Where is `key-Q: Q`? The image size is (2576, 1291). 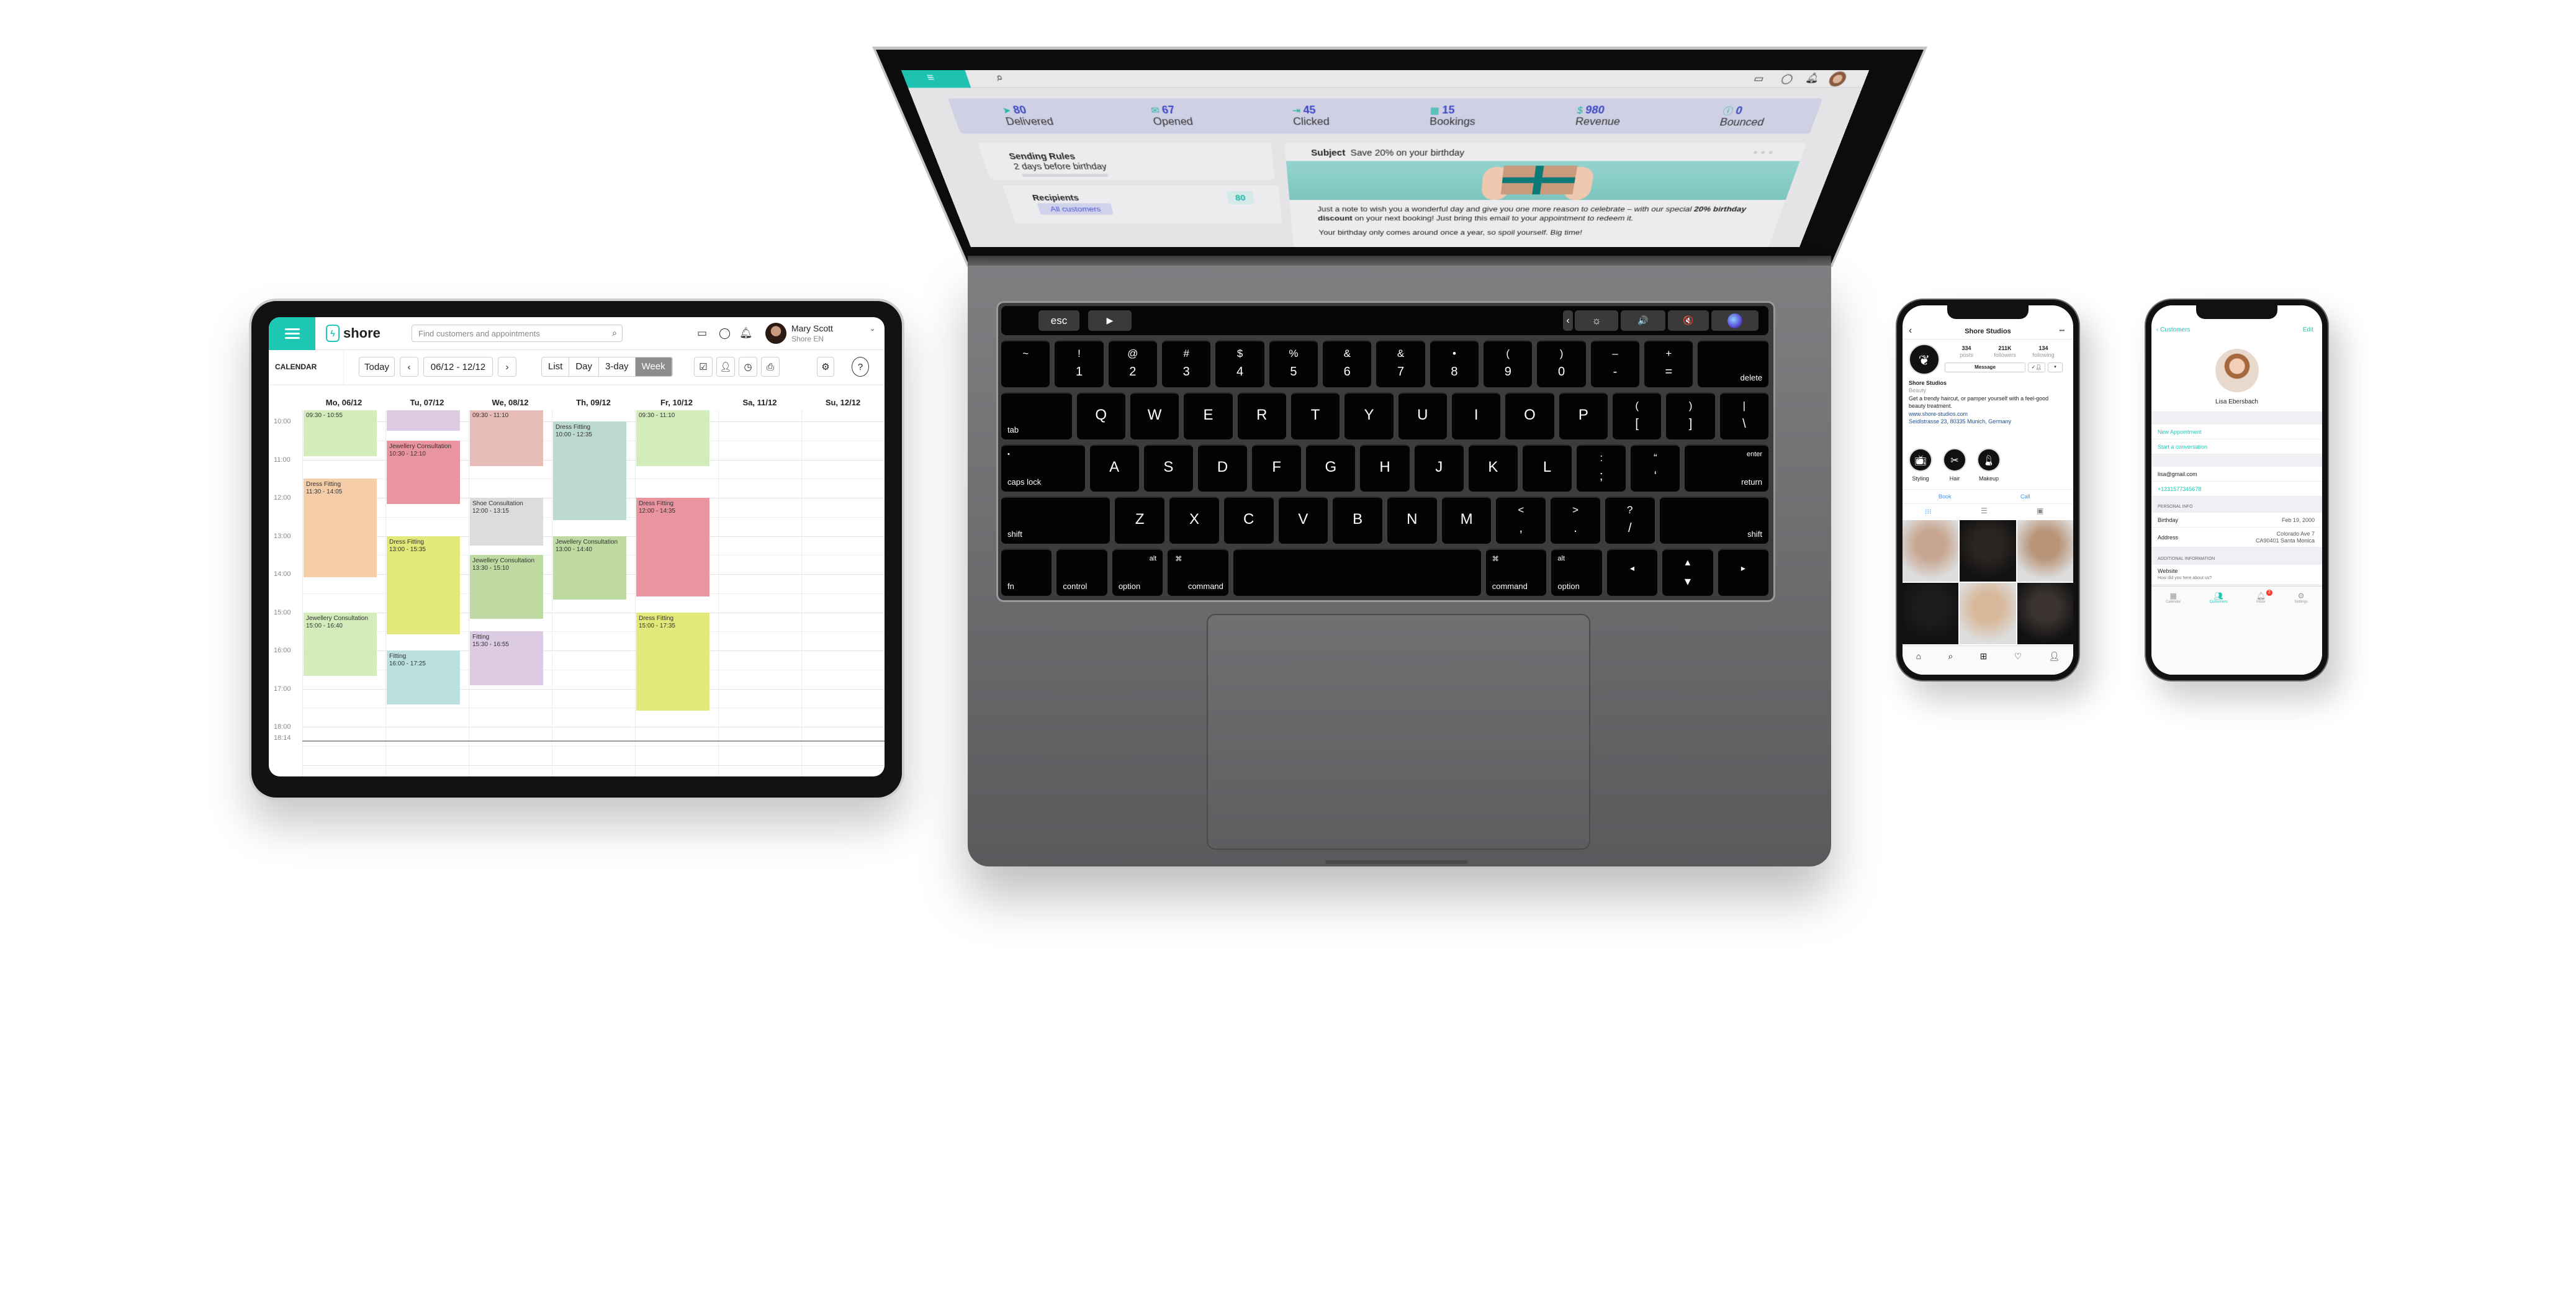
key-Q: Q is located at coordinates (1101, 415).